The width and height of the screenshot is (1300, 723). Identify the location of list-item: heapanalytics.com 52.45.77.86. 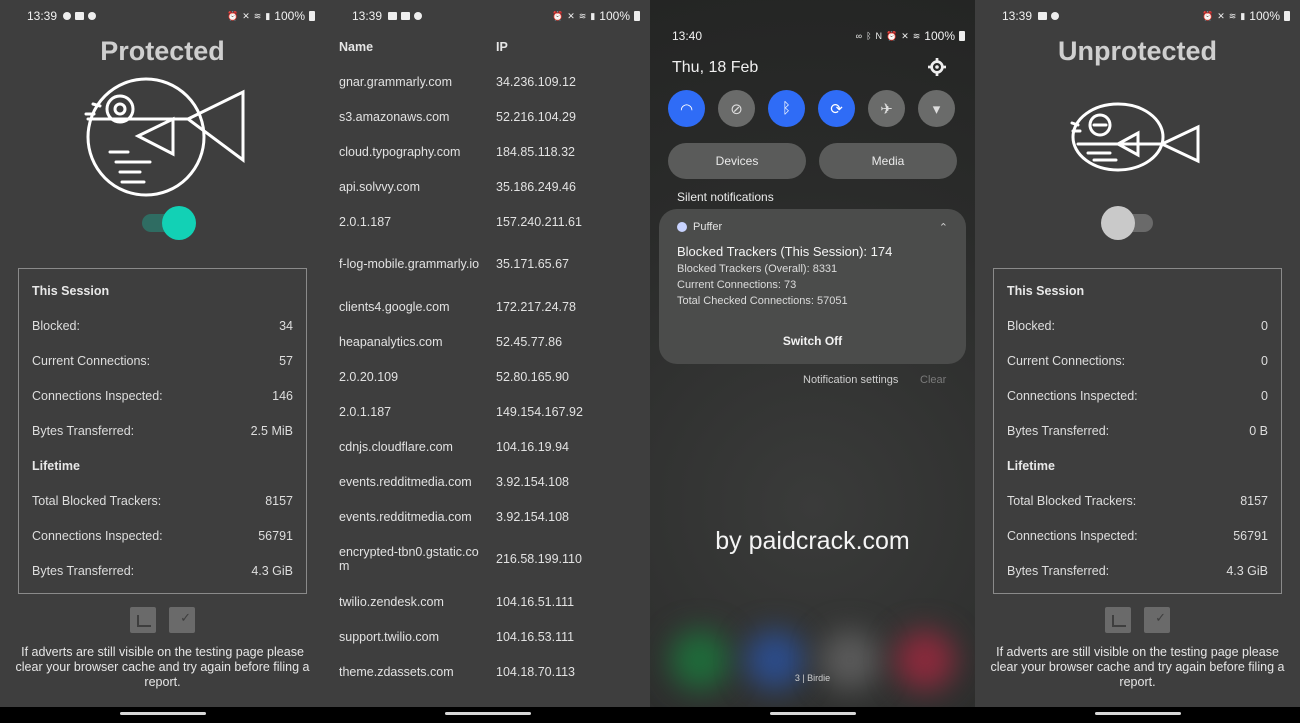
(489, 341).